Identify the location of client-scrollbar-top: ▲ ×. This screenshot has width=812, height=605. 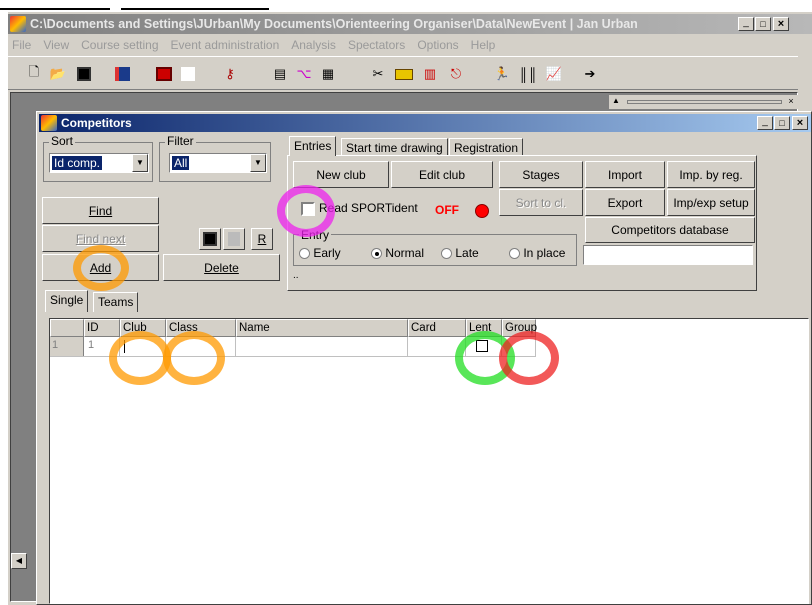
(704, 102).